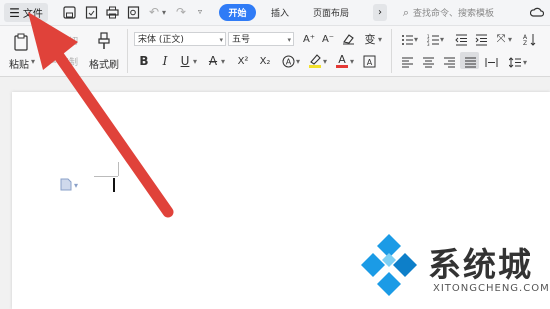 This screenshot has height=309, width=550. Describe the element at coordinates (389, 264) in the screenshot. I see `watermark-logo` at that location.